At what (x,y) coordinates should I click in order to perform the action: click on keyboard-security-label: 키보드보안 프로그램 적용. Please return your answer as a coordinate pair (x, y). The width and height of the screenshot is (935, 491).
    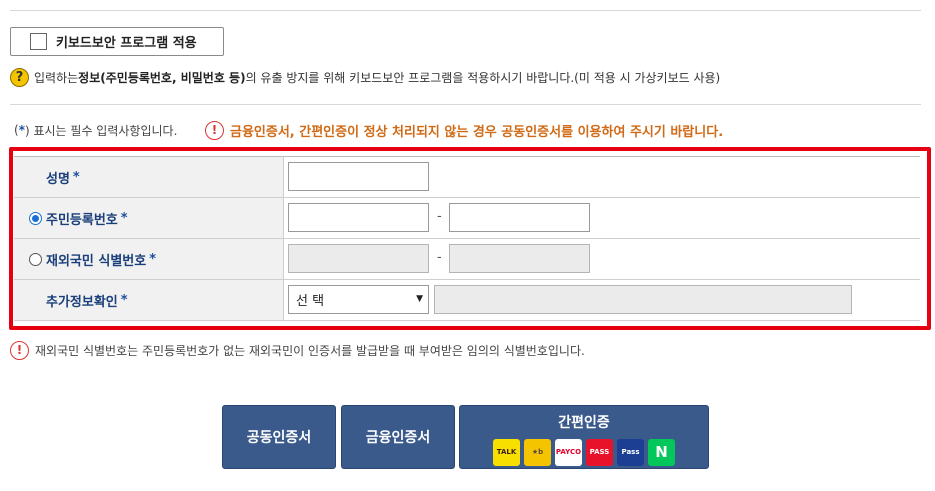
    Looking at the image, I should click on (126, 43).